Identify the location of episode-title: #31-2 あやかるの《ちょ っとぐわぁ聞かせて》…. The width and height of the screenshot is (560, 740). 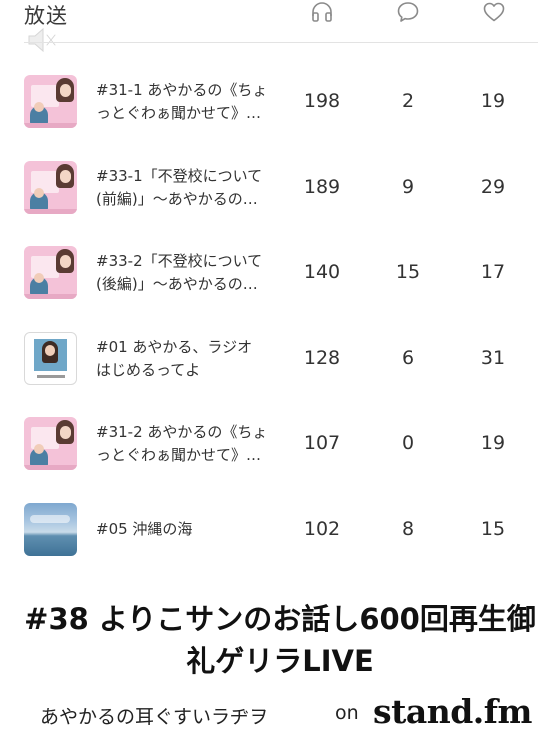
(182, 443).